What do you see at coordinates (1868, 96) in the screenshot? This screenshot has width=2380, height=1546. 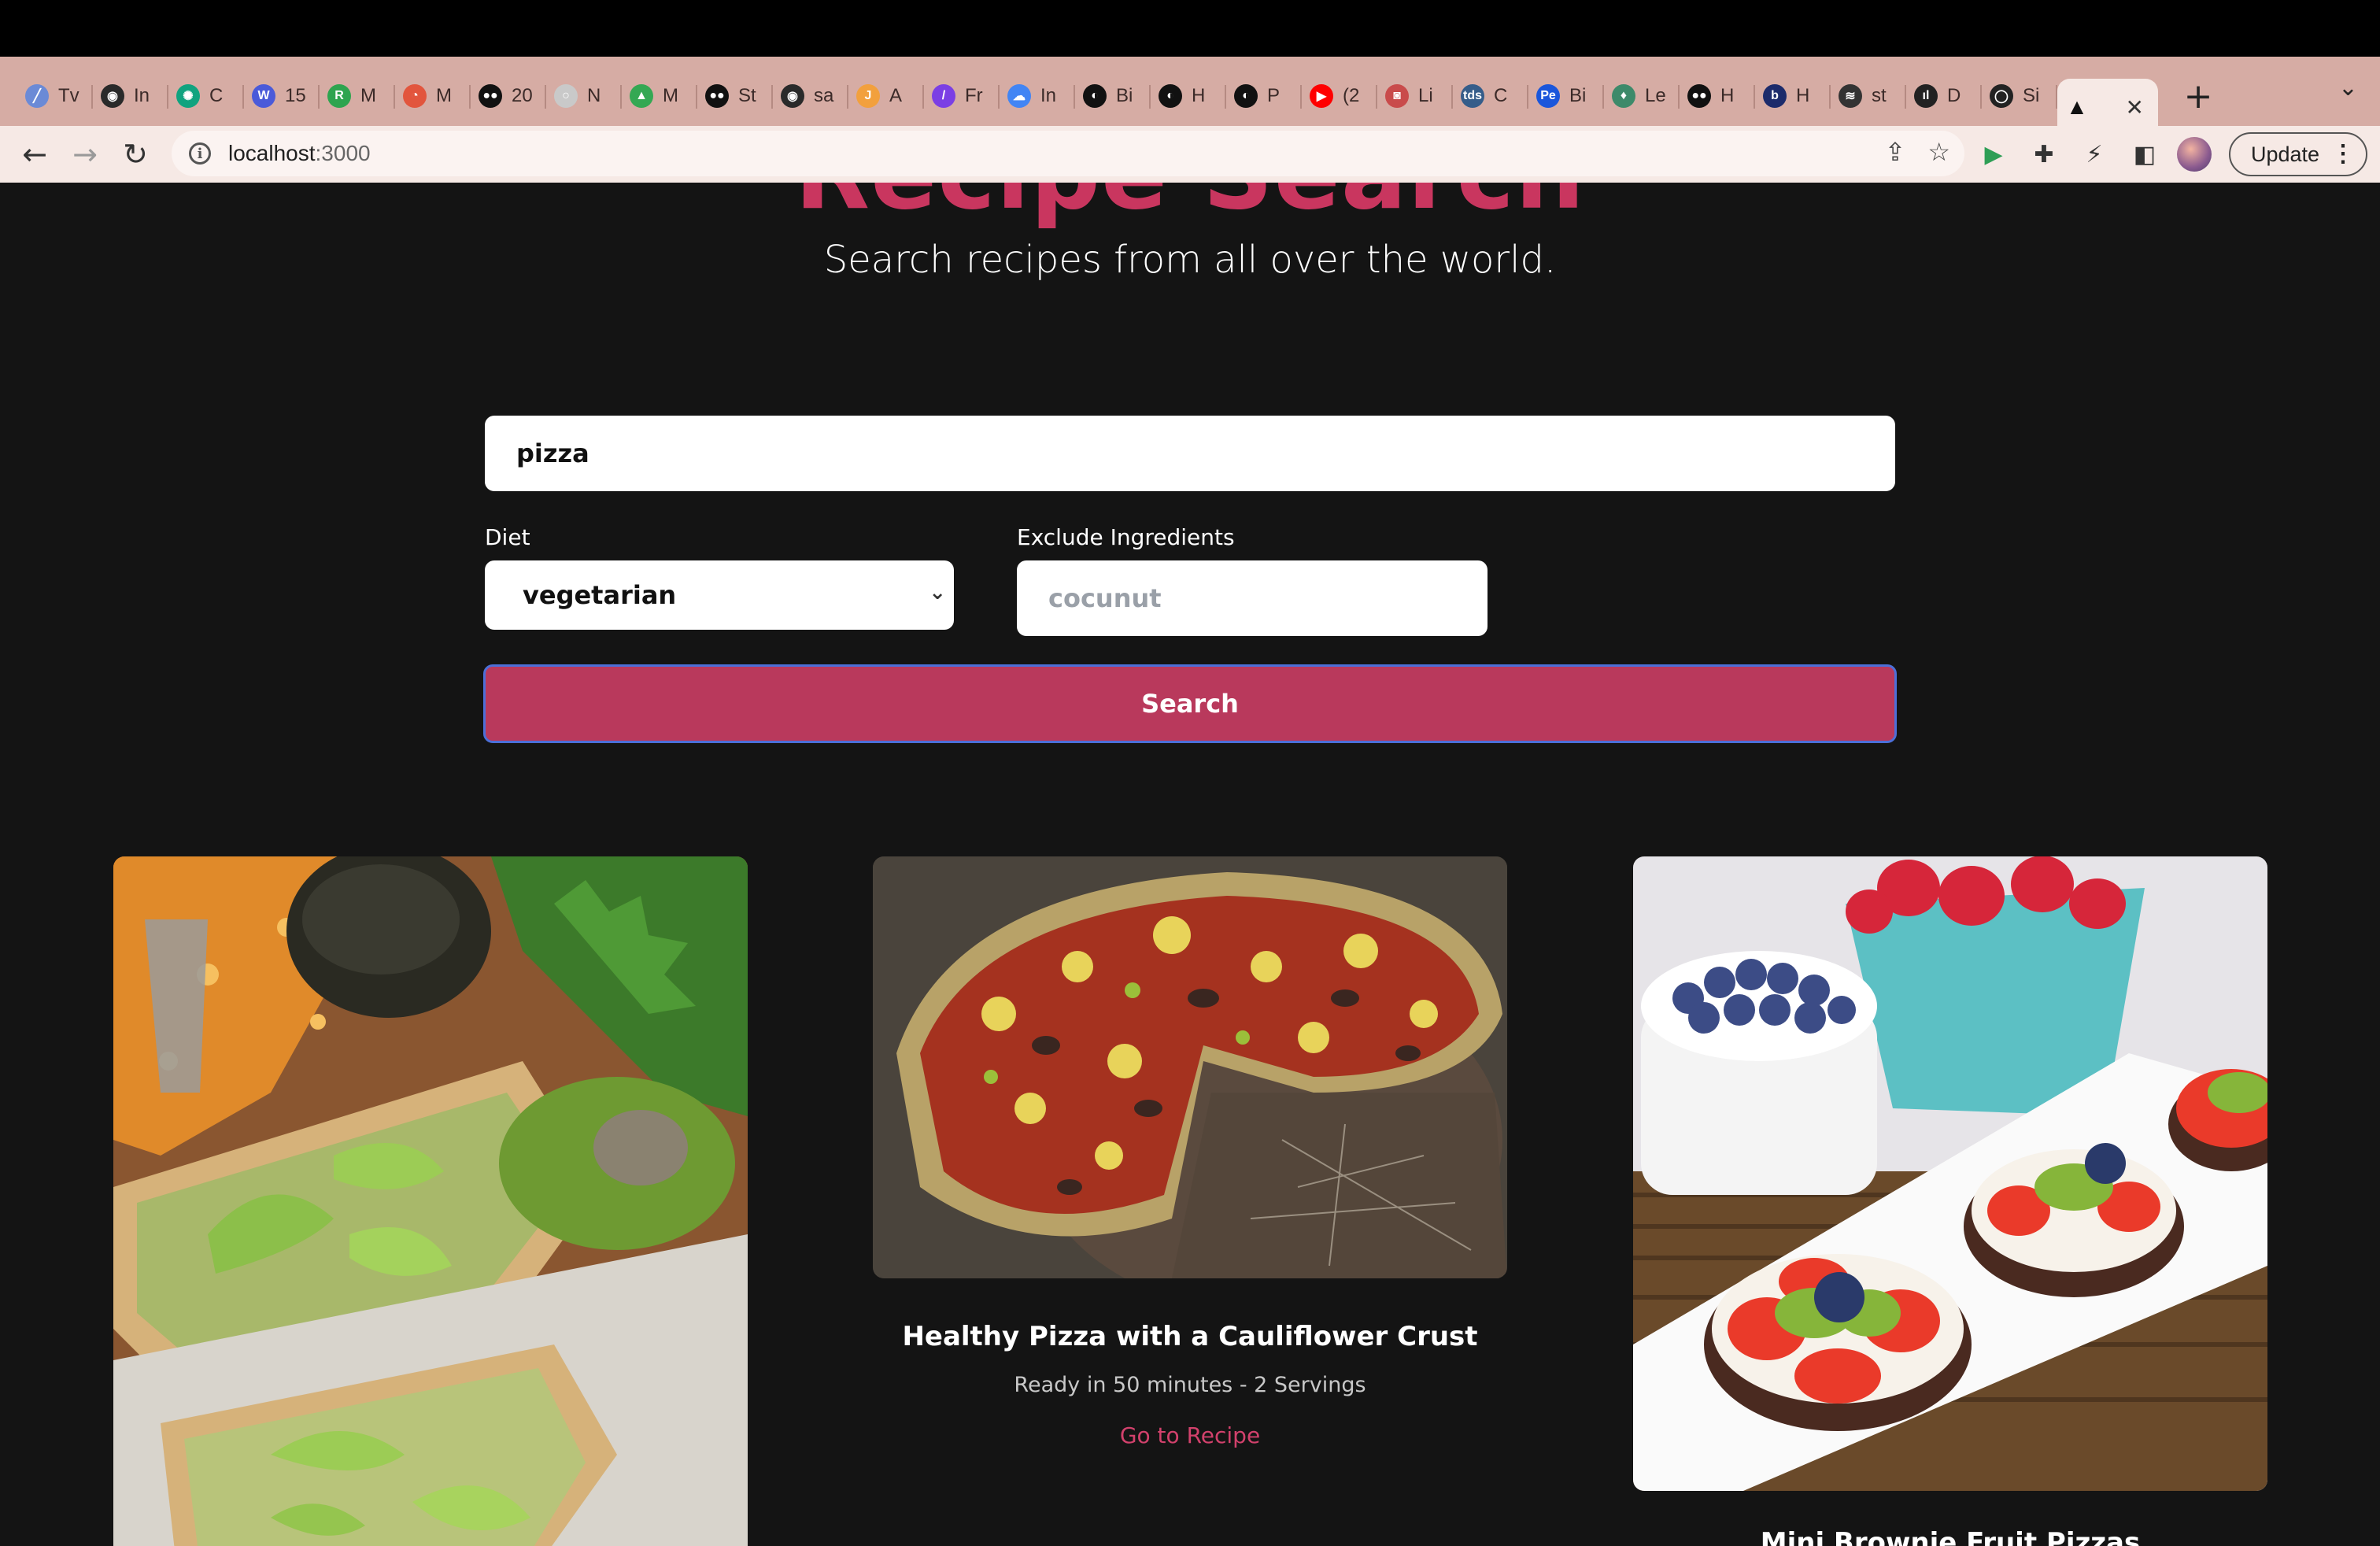 I see `browser-tab: ≋ st` at bounding box center [1868, 96].